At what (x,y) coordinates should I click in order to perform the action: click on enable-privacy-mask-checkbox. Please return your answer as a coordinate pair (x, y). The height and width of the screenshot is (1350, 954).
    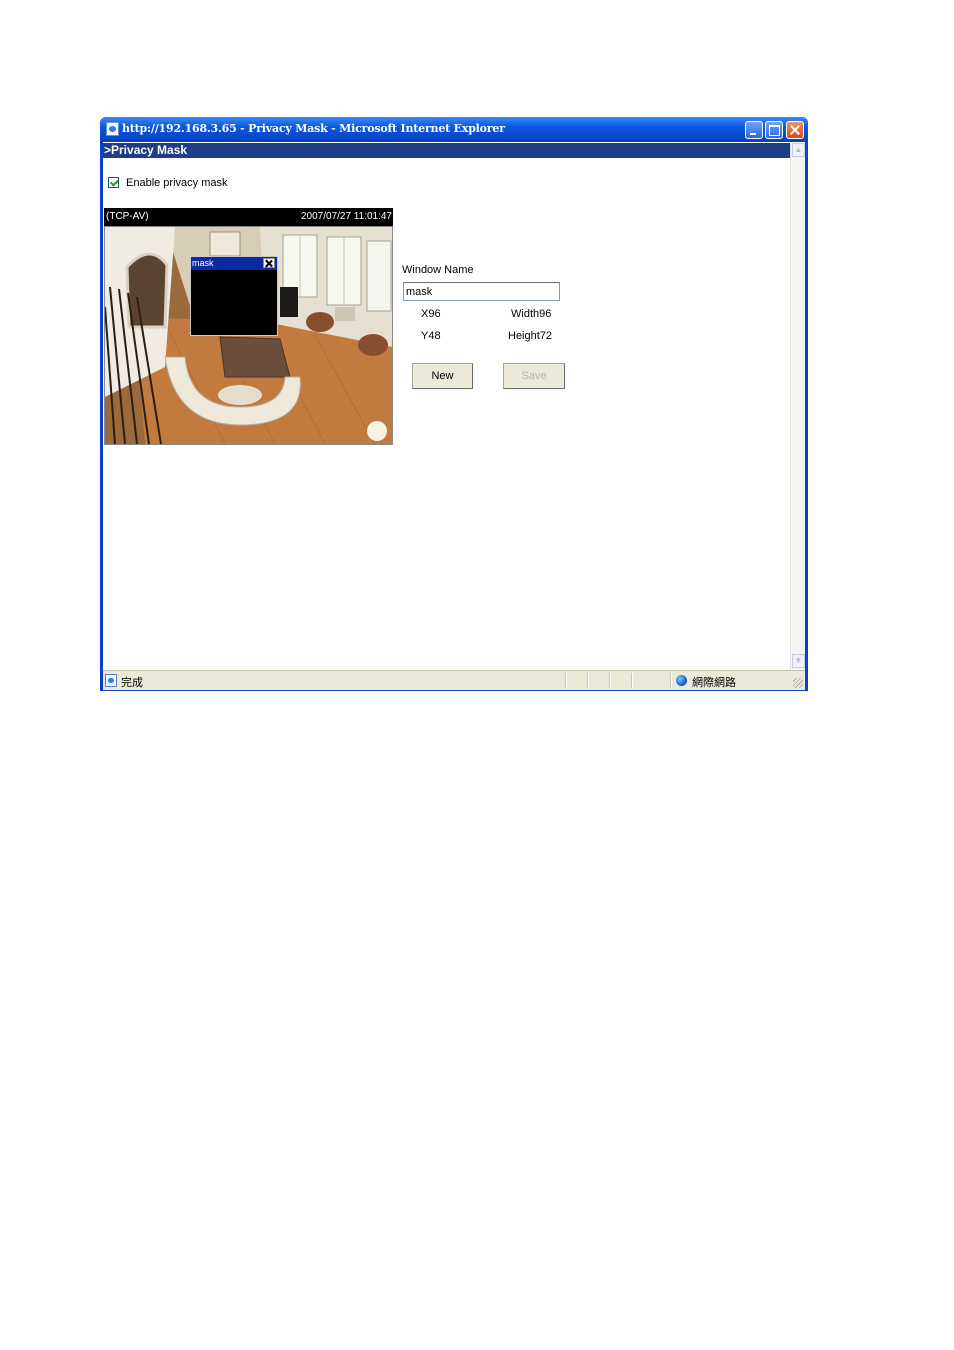
    Looking at the image, I should click on (113, 182).